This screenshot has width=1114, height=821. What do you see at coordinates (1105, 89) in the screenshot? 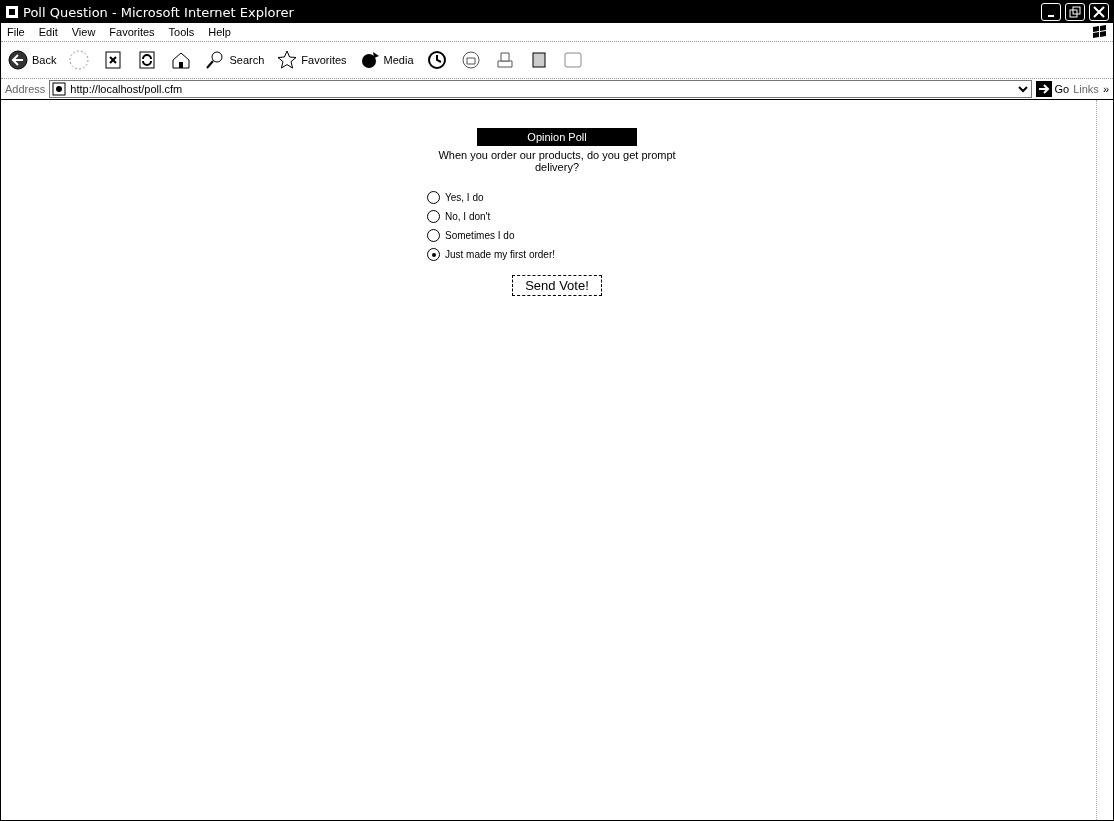
I see `more-chevron: »` at bounding box center [1105, 89].